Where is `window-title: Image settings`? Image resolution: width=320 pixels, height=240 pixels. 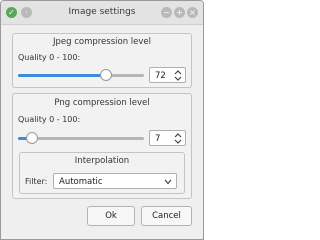
window-title: Image settings is located at coordinates (102, 12).